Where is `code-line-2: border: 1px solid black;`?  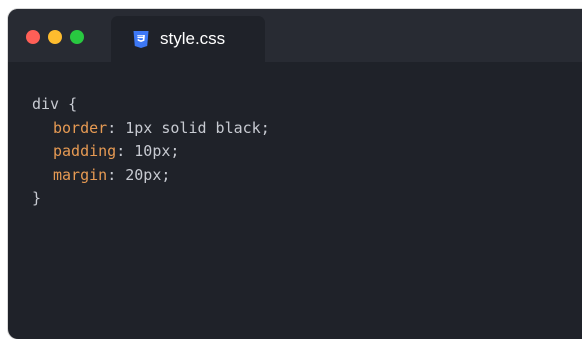 code-line-2: border: 1px solid black; is located at coordinates (161, 127).